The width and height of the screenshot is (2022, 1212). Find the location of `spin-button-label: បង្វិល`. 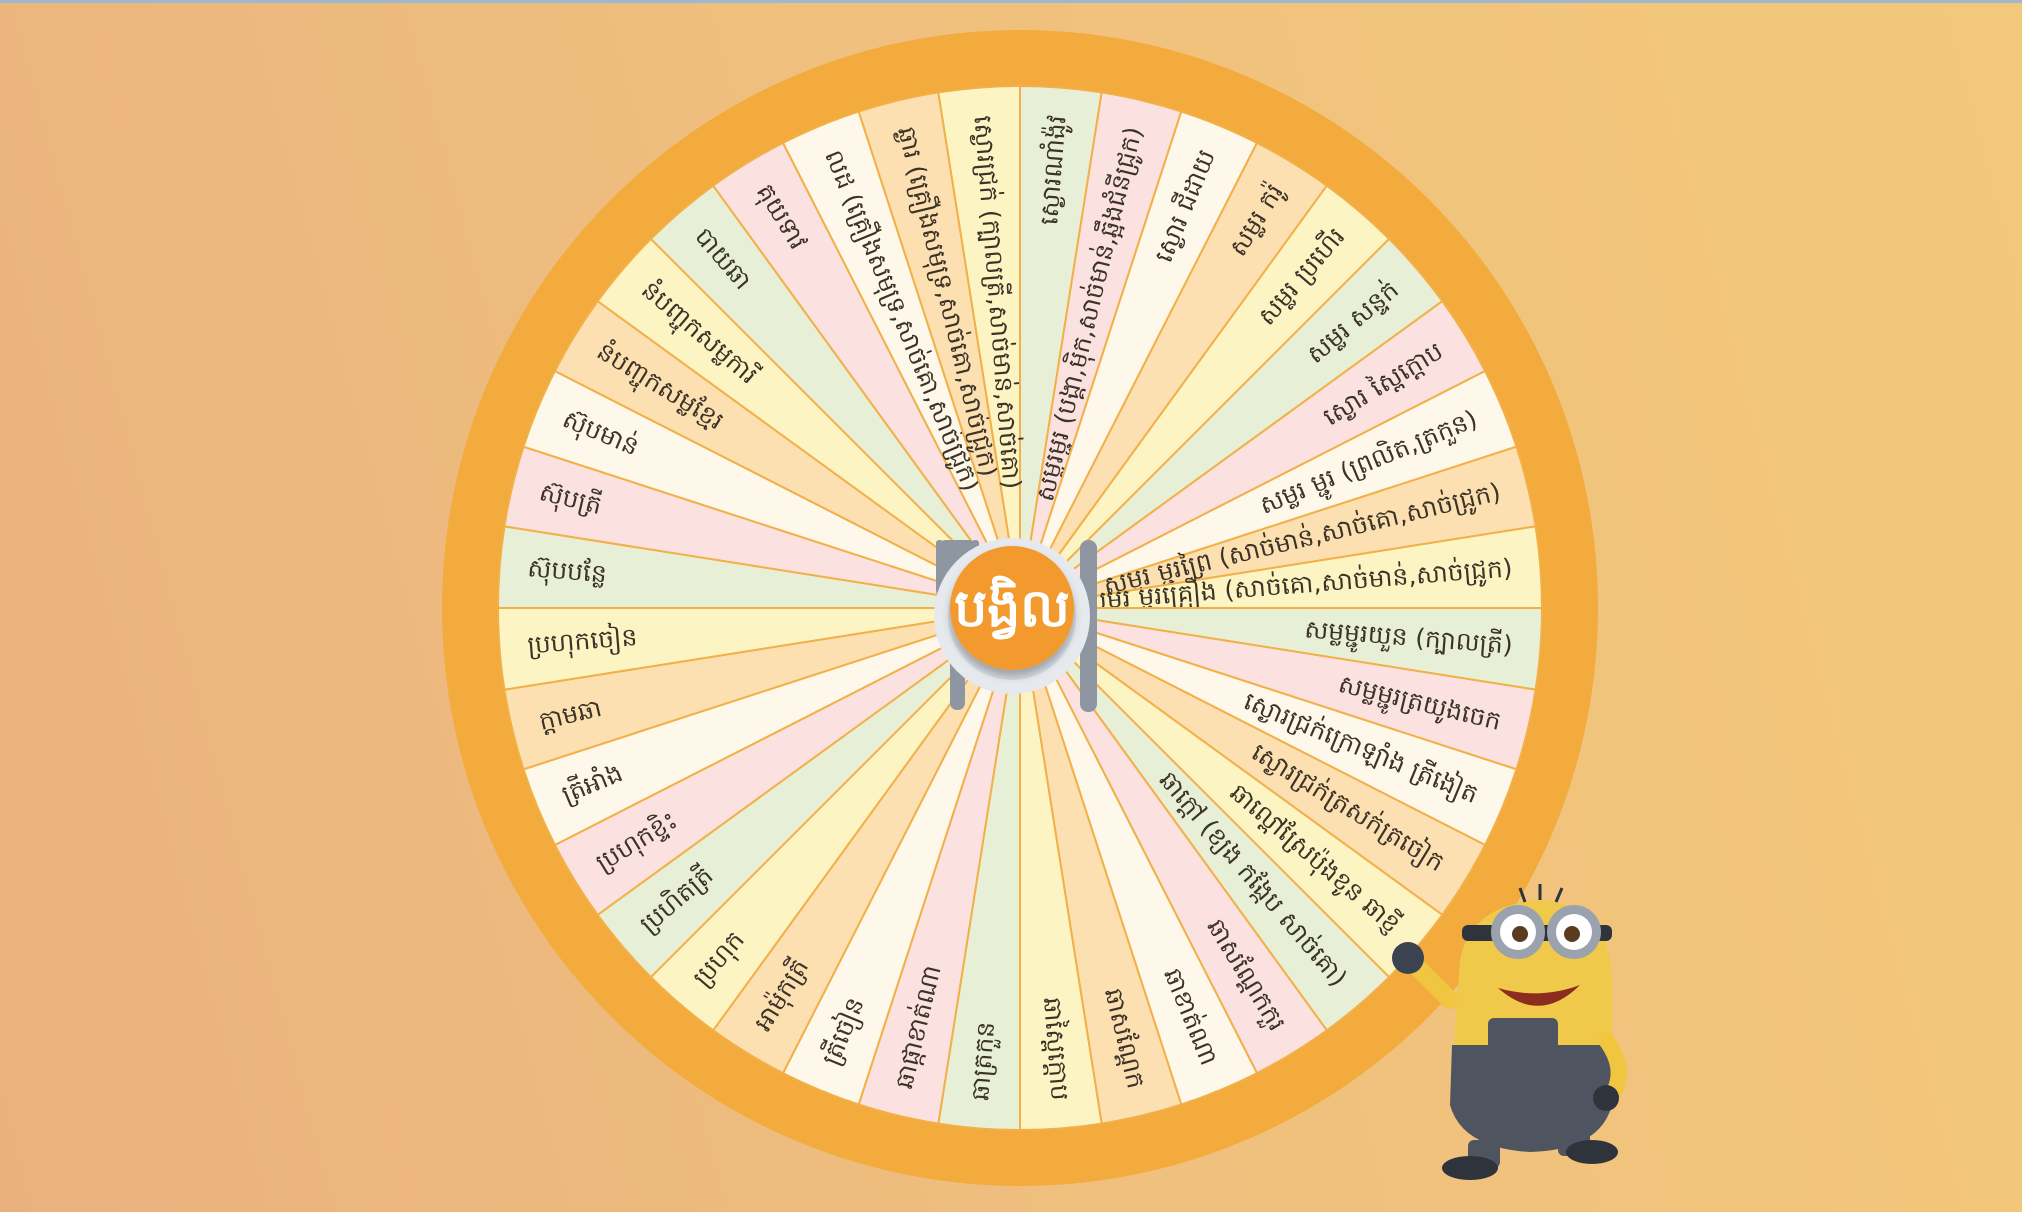

spin-button-label: បង្វិល is located at coordinates (1012, 607).